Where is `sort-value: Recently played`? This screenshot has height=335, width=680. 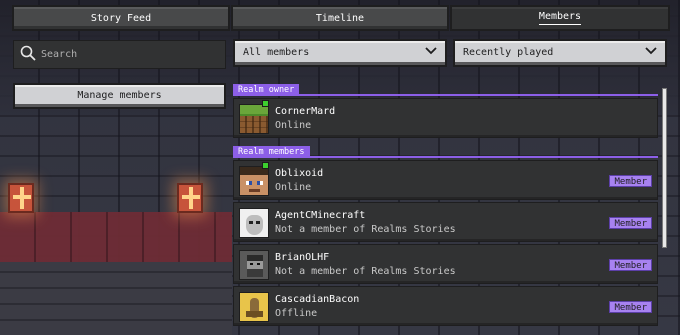
sort-value: Recently played is located at coordinates (508, 52).